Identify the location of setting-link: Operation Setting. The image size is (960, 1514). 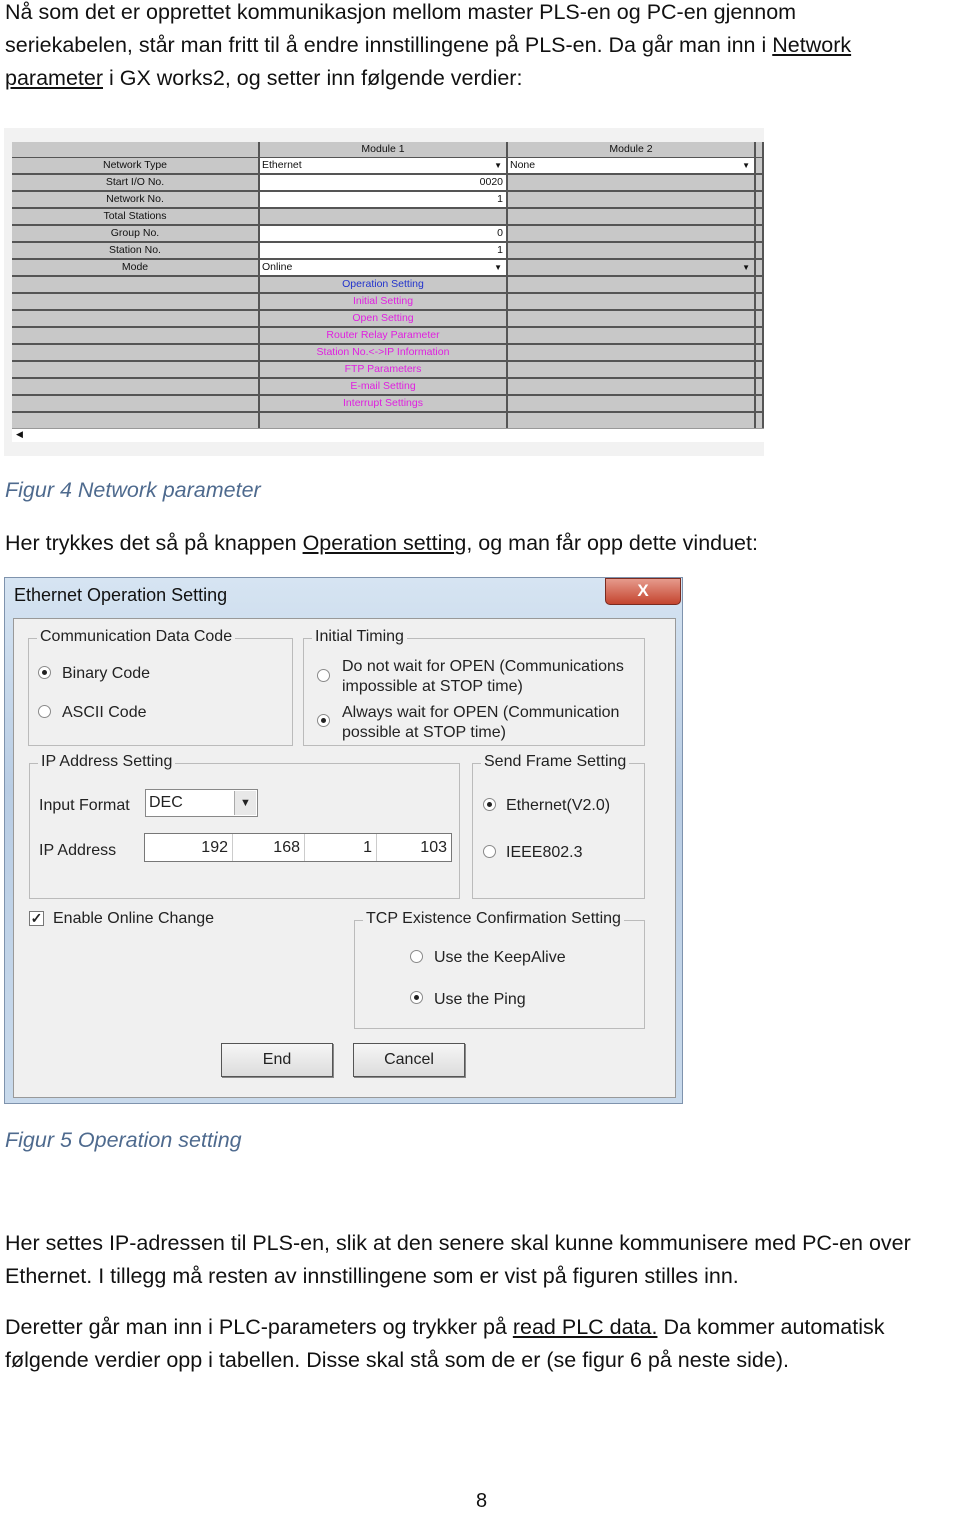
(384, 285).